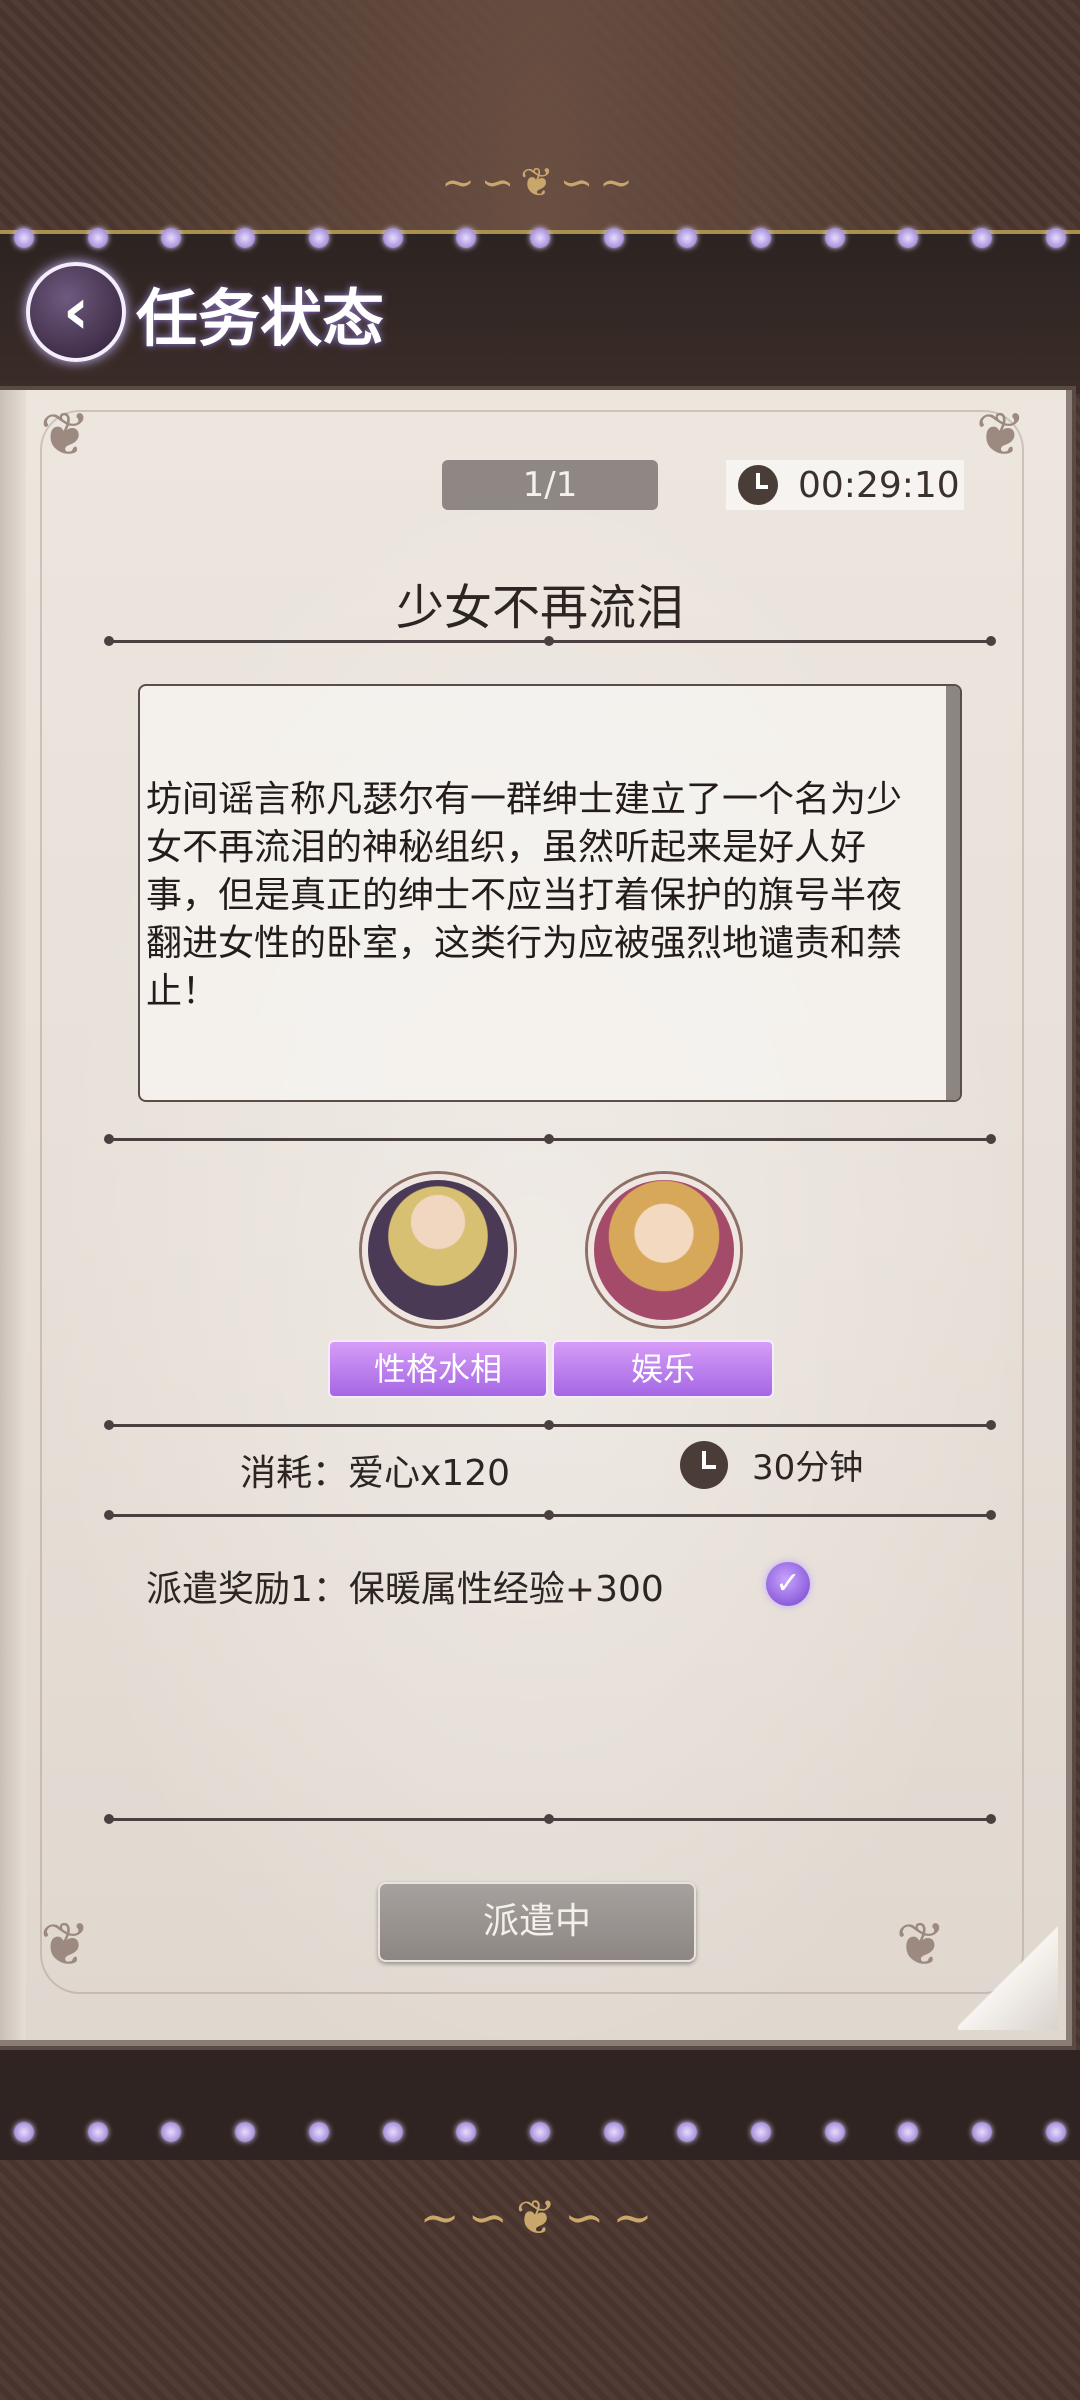 The image size is (1080, 2400). I want to click on tag-personality: 性格水相, so click(438, 1369).